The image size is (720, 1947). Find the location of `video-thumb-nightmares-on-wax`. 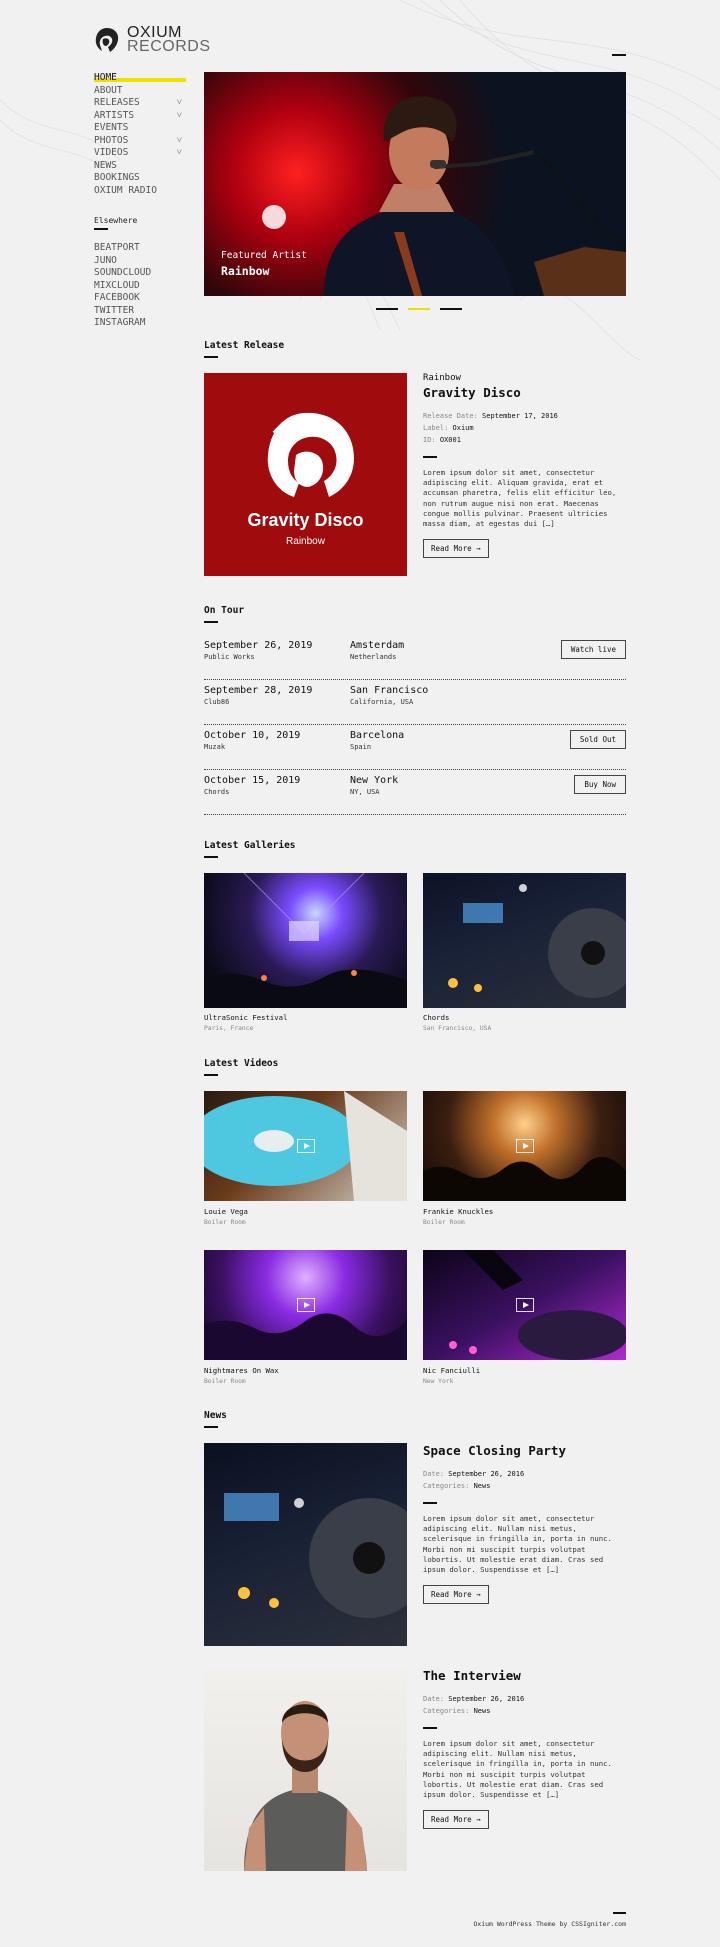

video-thumb-nightmares-on-wax is located at coordinates (305, 1305).